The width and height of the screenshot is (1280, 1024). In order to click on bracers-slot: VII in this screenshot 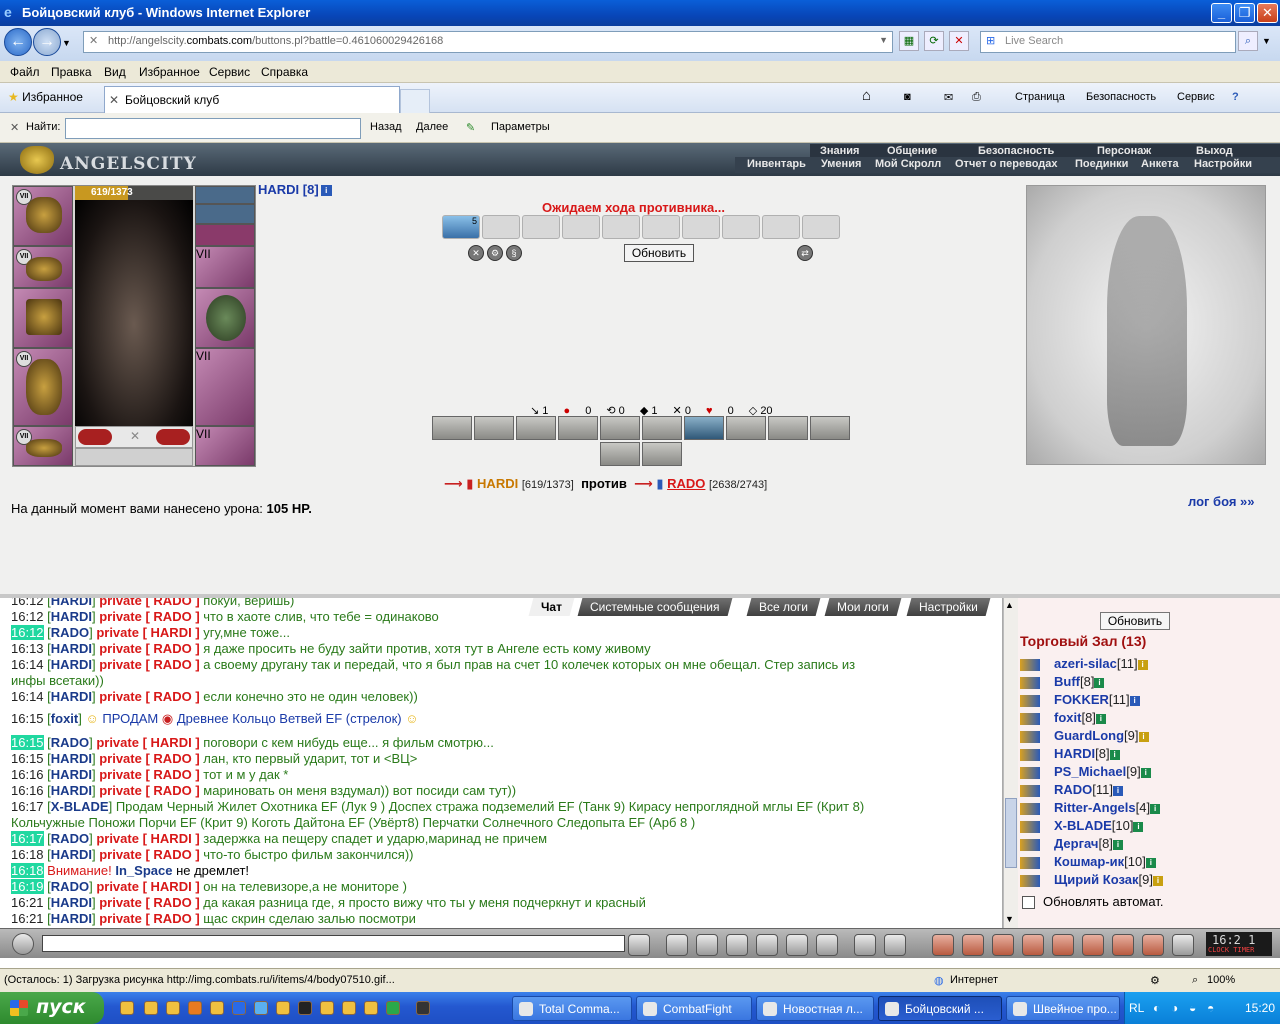, I will do `click(43, 267)`.